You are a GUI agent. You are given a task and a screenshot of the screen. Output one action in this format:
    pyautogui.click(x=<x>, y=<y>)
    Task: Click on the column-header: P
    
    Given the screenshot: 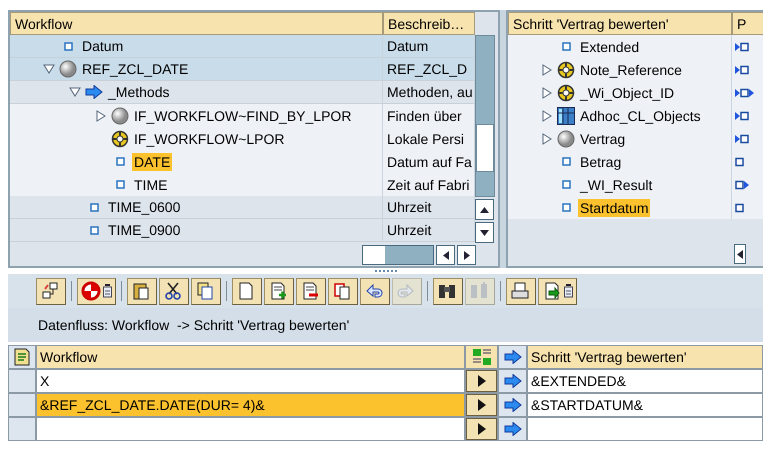 What is the action you would take?
    pyautogui.click(x=747, y=23)
    